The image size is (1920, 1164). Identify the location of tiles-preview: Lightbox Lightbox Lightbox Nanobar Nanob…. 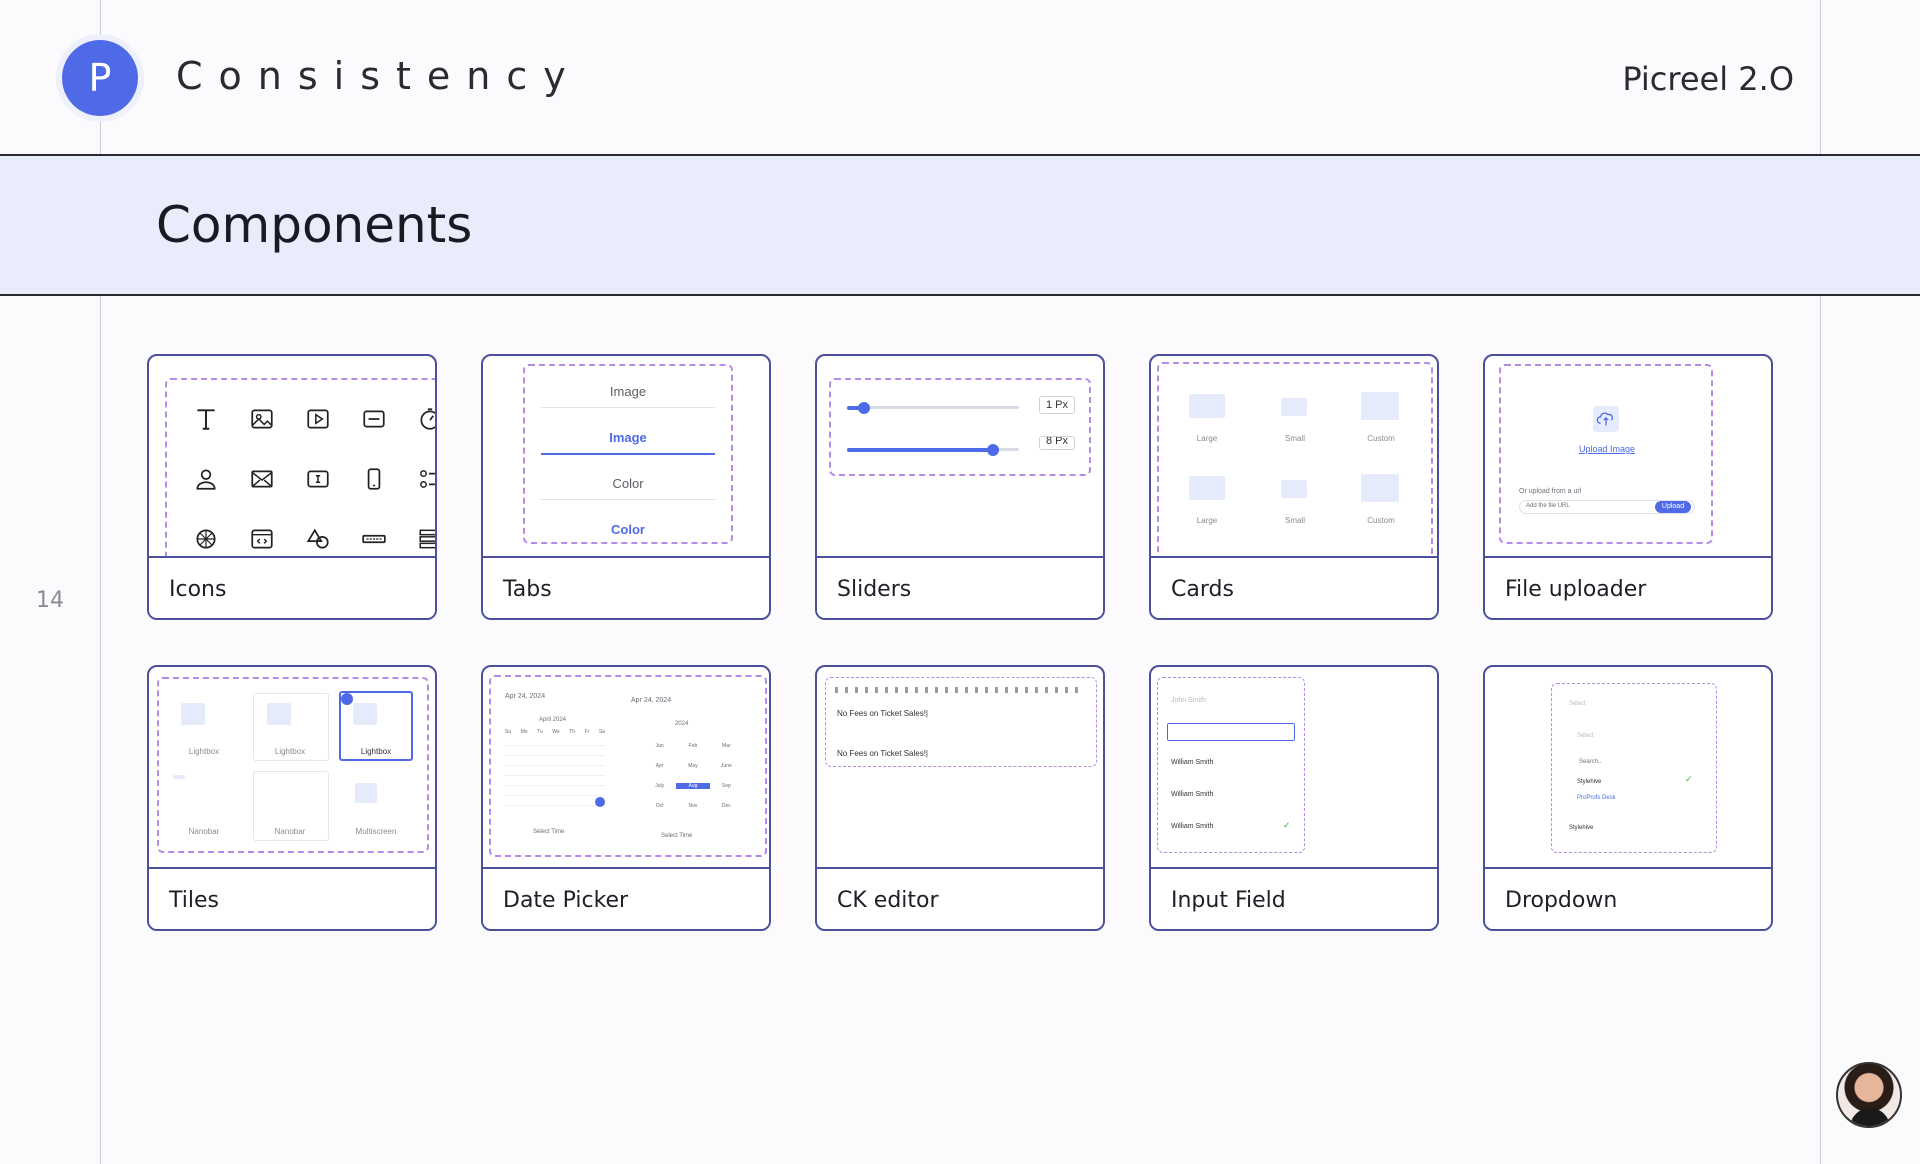
(292, 767).